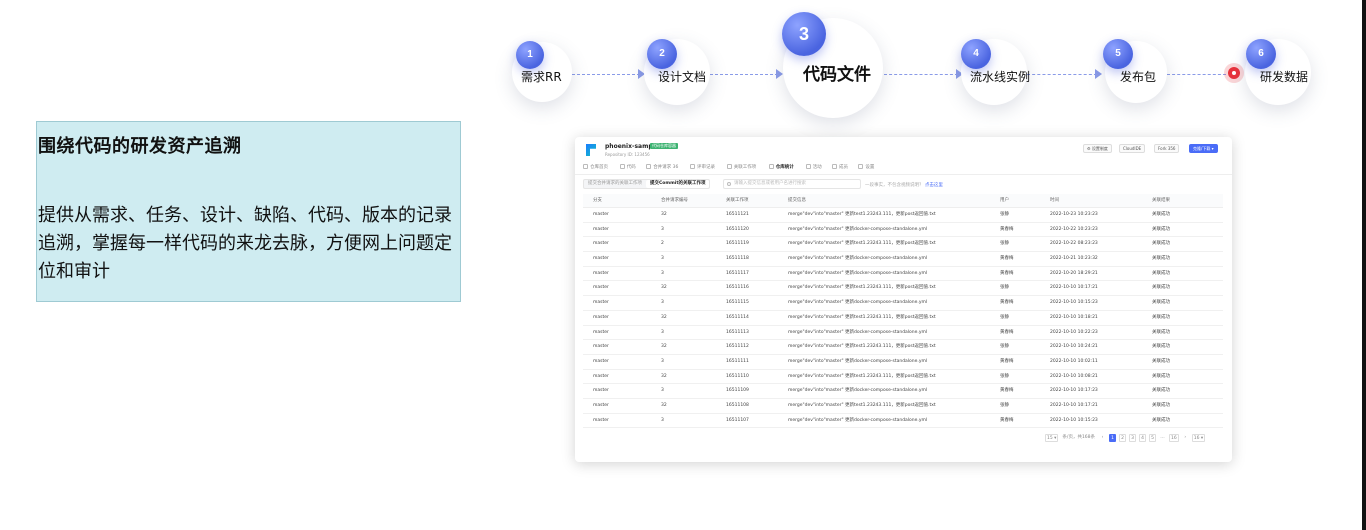 Image resolution: width=1366 pixels, height=530 pixels. What do you see at coordinates (1138, 77) in the screenshot?
I see `step-5-label: 发布包` at bounding box center [1138, 77].